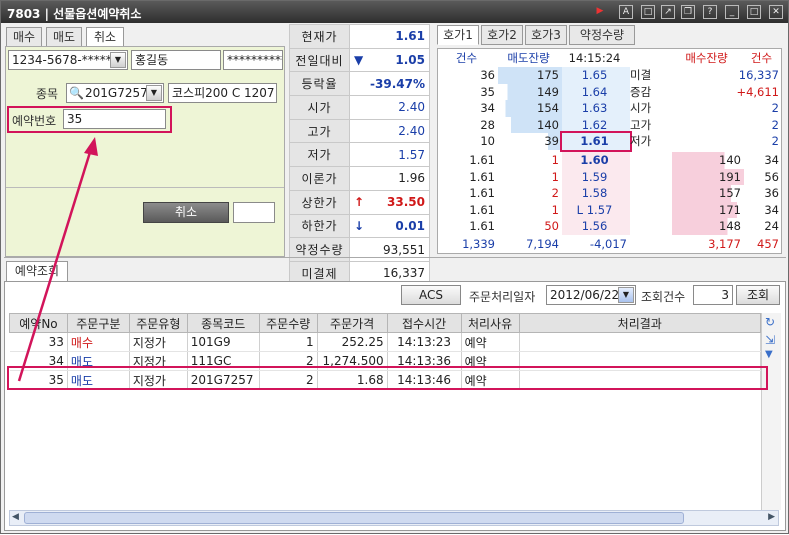  Describe the element at coordinates (57, 259) in the screenshot. I see `annotation-arrow` at that location.